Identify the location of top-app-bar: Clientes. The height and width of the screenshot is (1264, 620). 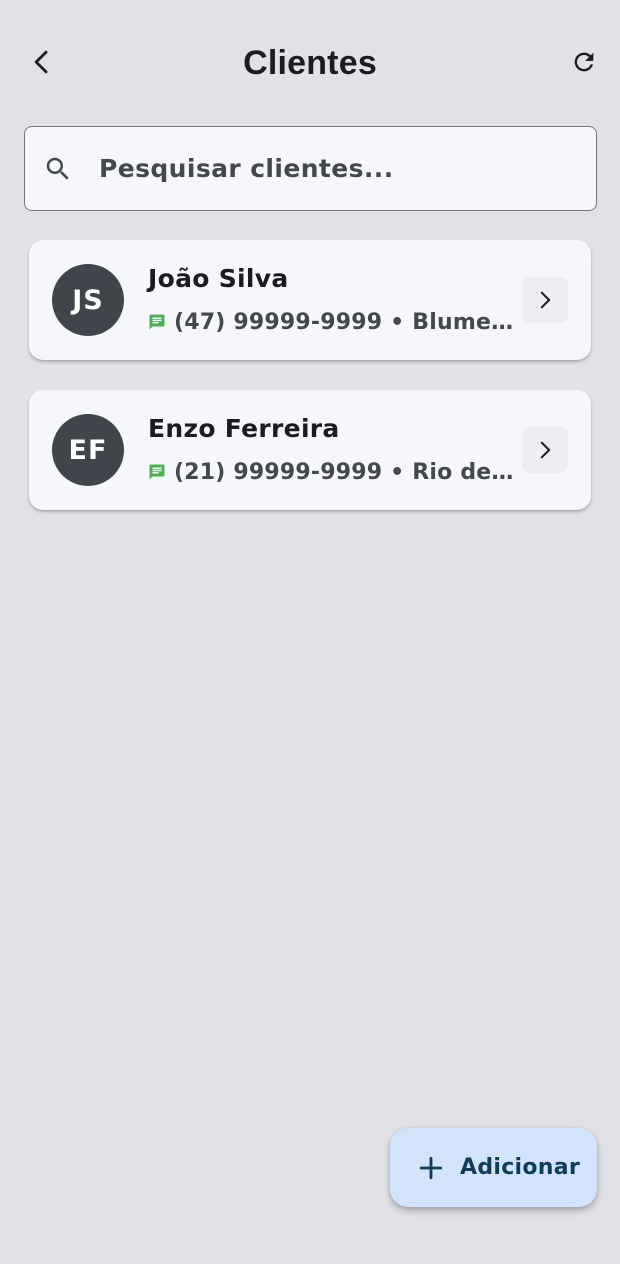
(310, 63).